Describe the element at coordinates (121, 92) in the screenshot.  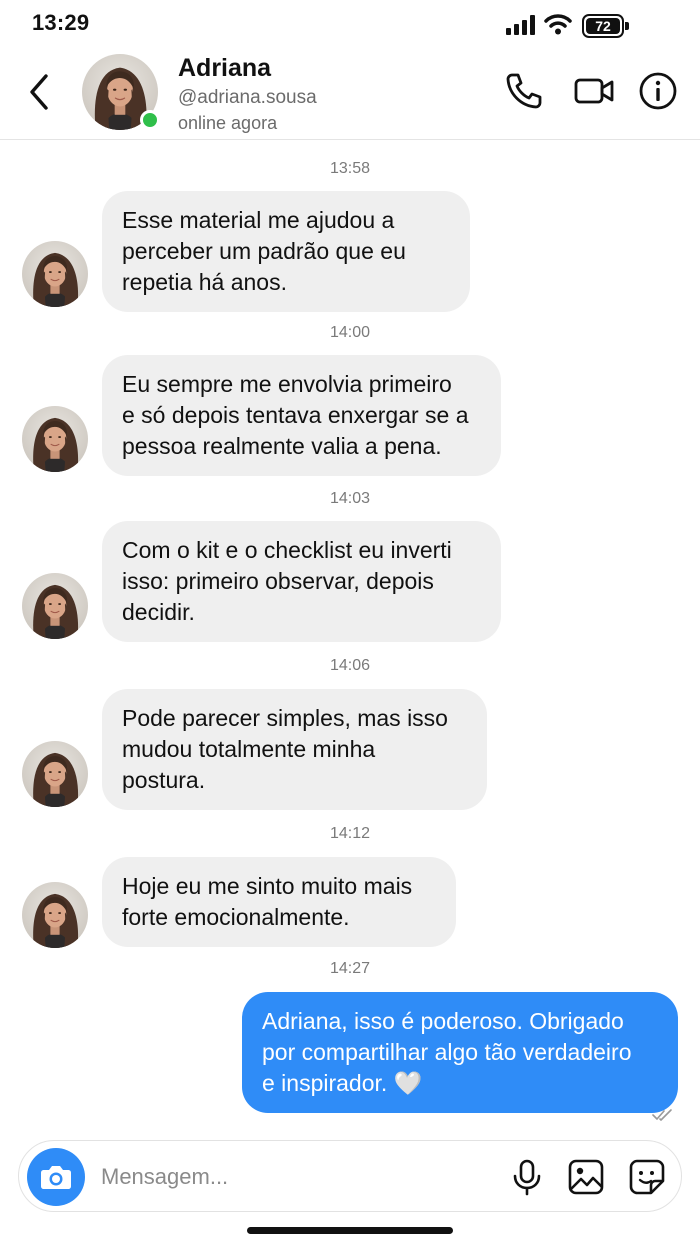
I see `contact-avatar` at that location.